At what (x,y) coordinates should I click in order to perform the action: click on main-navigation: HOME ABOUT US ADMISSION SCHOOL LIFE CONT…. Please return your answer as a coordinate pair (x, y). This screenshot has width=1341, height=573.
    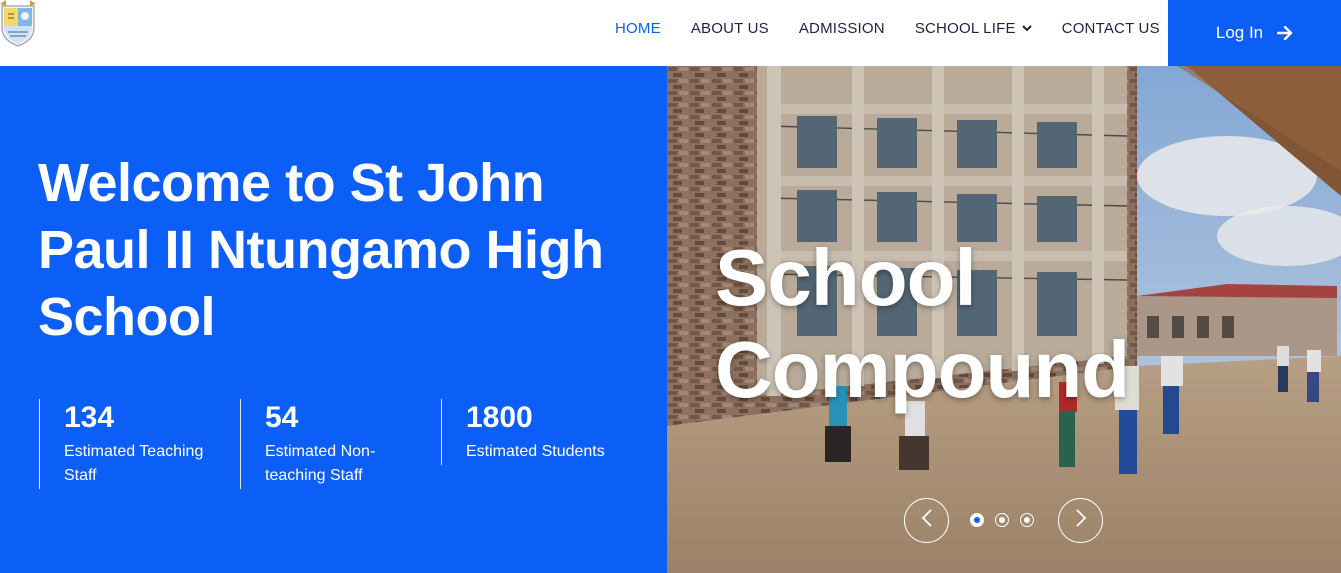
    Looking at the image, I should click on (887, 28).